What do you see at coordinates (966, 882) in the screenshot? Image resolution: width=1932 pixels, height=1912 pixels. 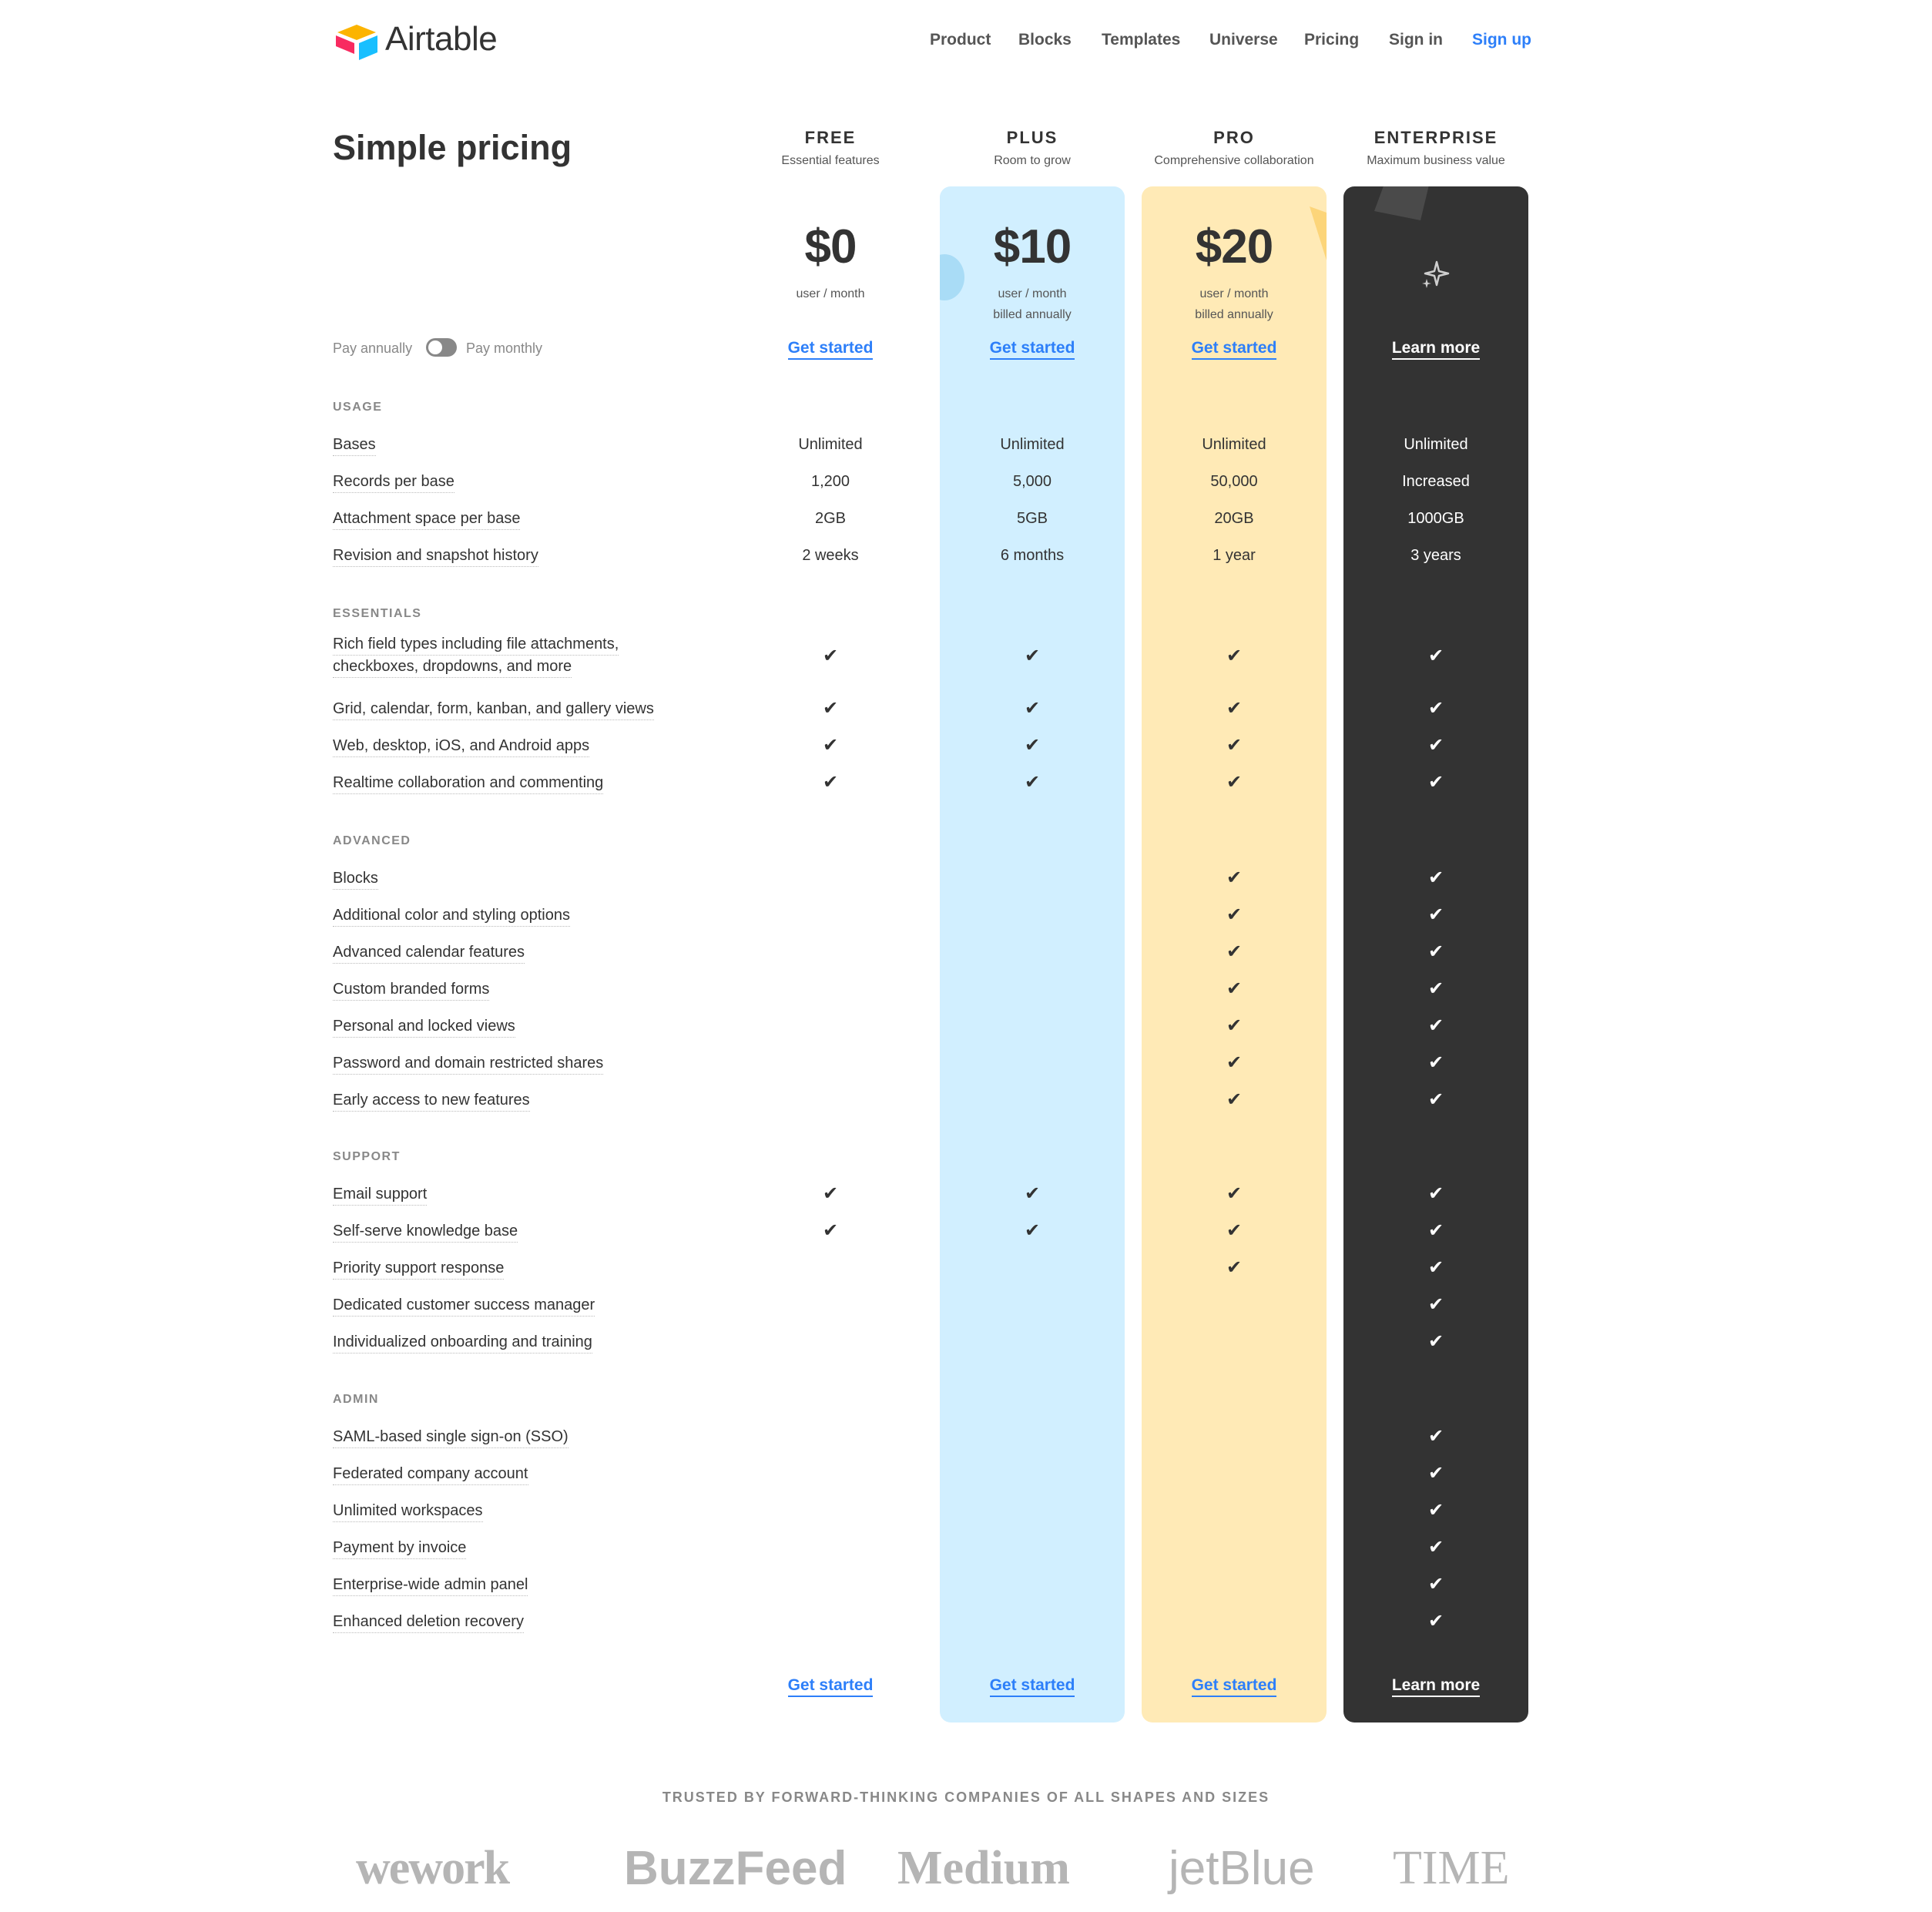 I see `feature-row: Blocks ✔ ✔` at bounding box center [966, 882].